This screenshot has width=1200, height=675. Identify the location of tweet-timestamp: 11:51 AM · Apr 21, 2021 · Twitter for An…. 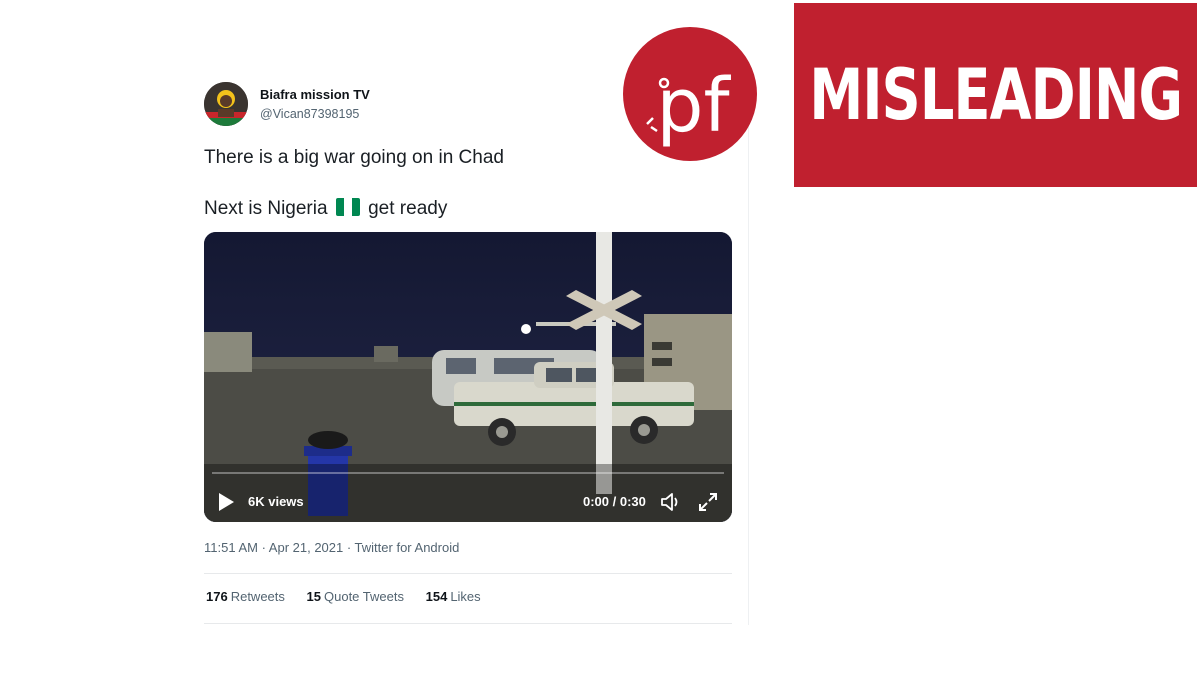
(331, 547).